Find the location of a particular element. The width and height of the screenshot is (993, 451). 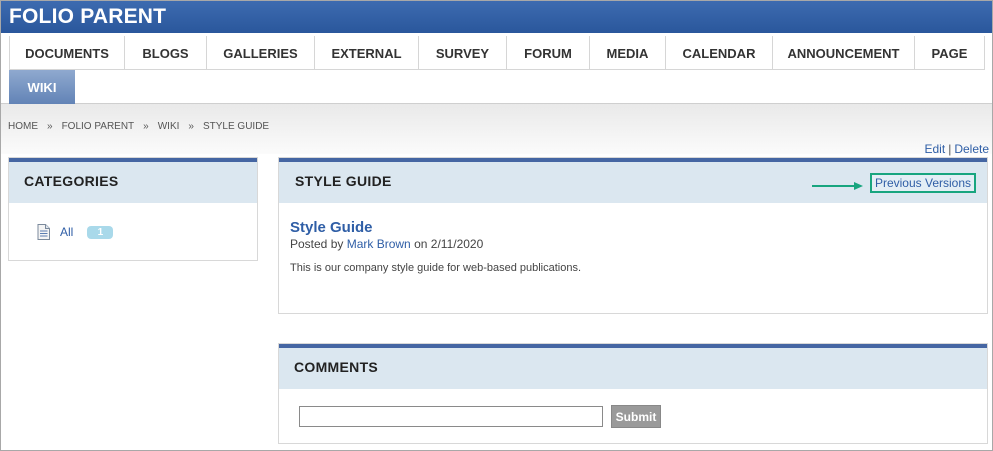

tab-calendar: CALENDAR is located at coordinates (719, 53).